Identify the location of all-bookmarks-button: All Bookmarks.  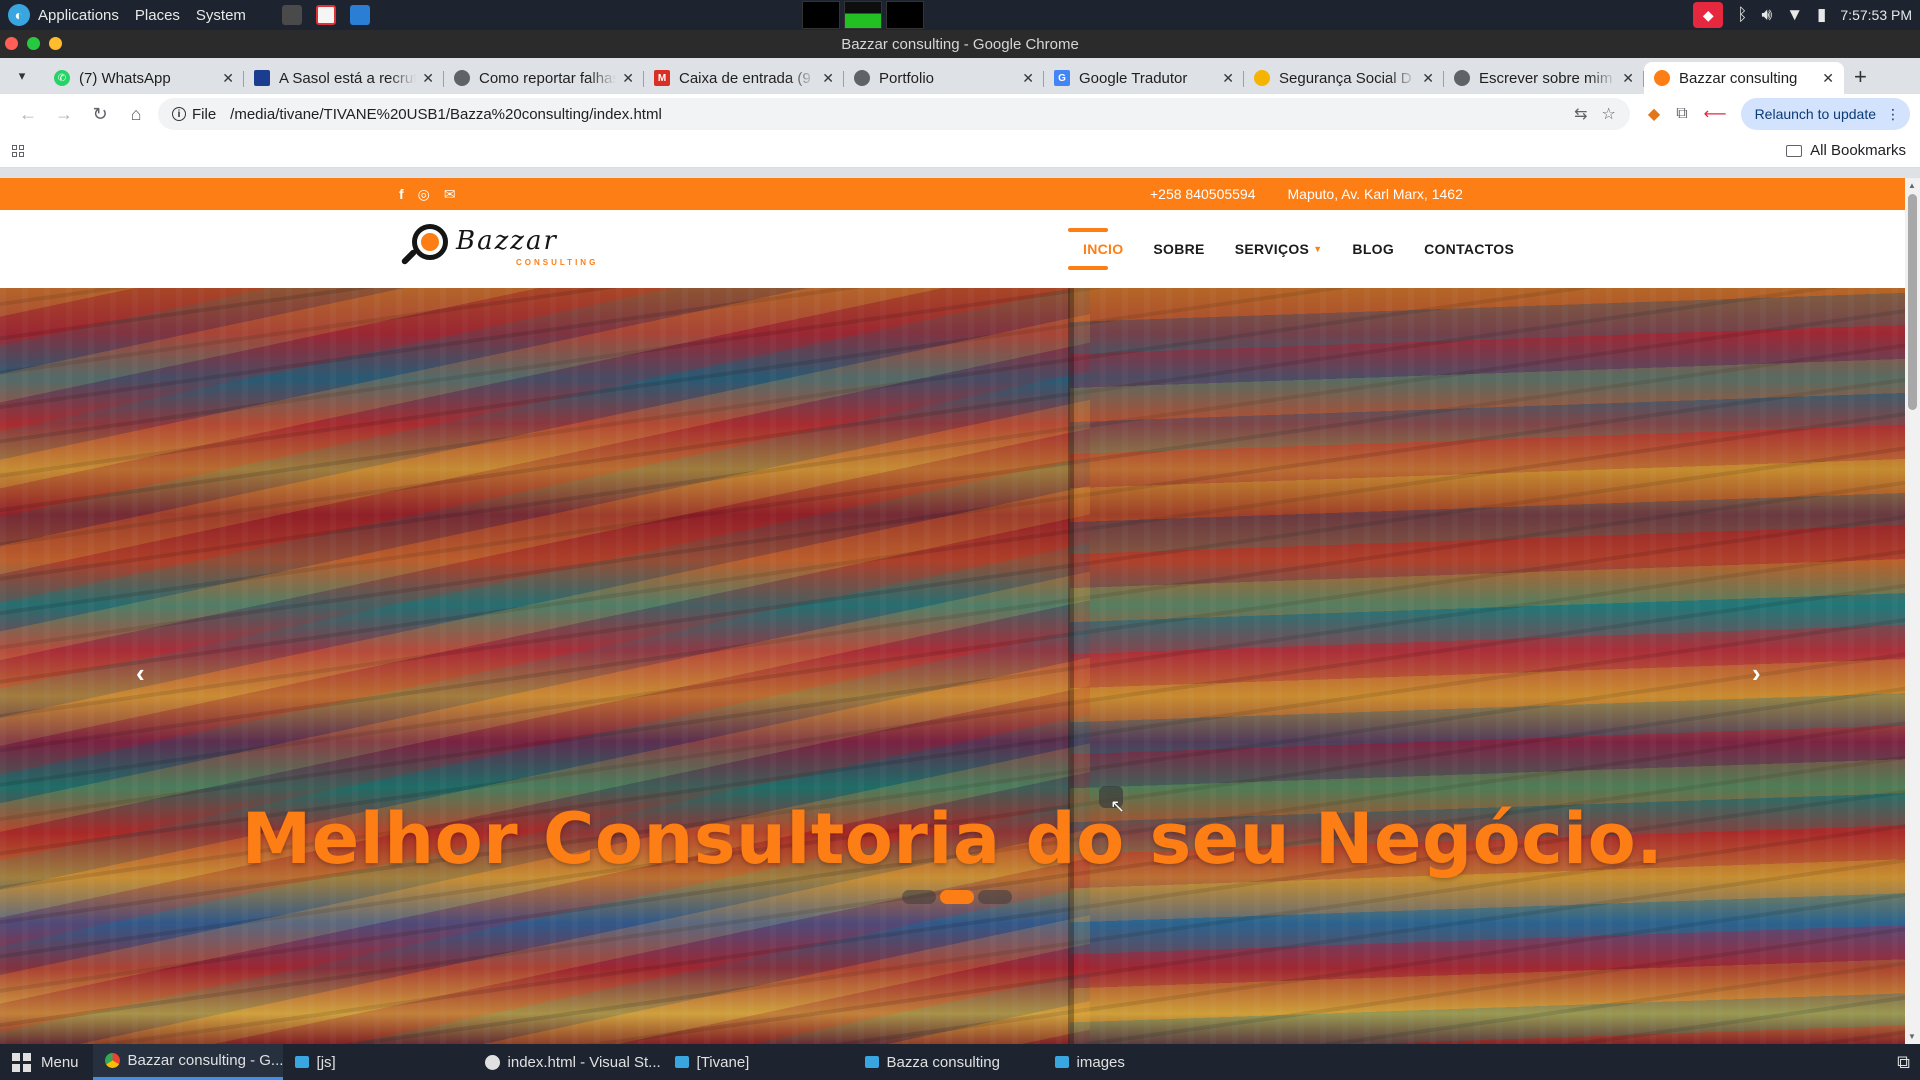
(1846, 150).